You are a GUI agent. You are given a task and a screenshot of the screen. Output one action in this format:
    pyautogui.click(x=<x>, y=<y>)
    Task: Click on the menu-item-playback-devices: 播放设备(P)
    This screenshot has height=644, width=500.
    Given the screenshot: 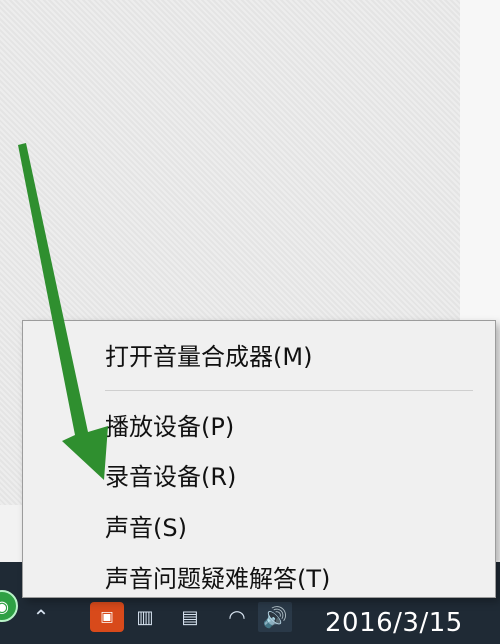 What is the action you would take?
    pyautogui.click(x=169, y=424)
    